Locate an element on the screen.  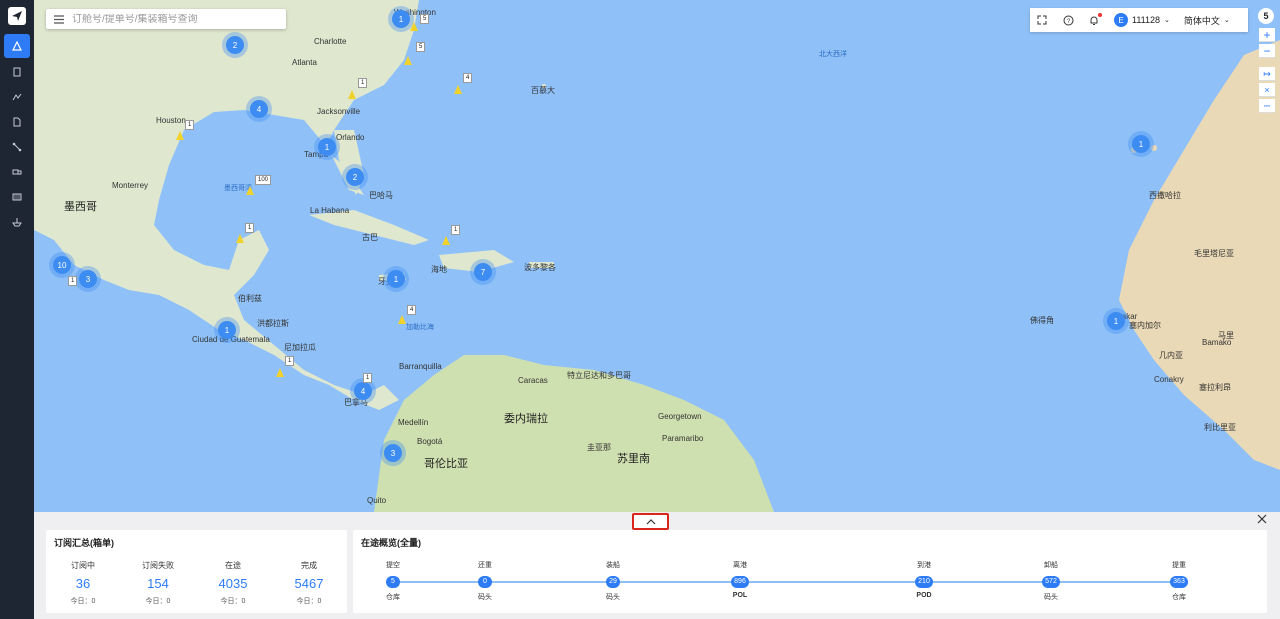
sidebar-item-documents is located at coordinates (17, 122).